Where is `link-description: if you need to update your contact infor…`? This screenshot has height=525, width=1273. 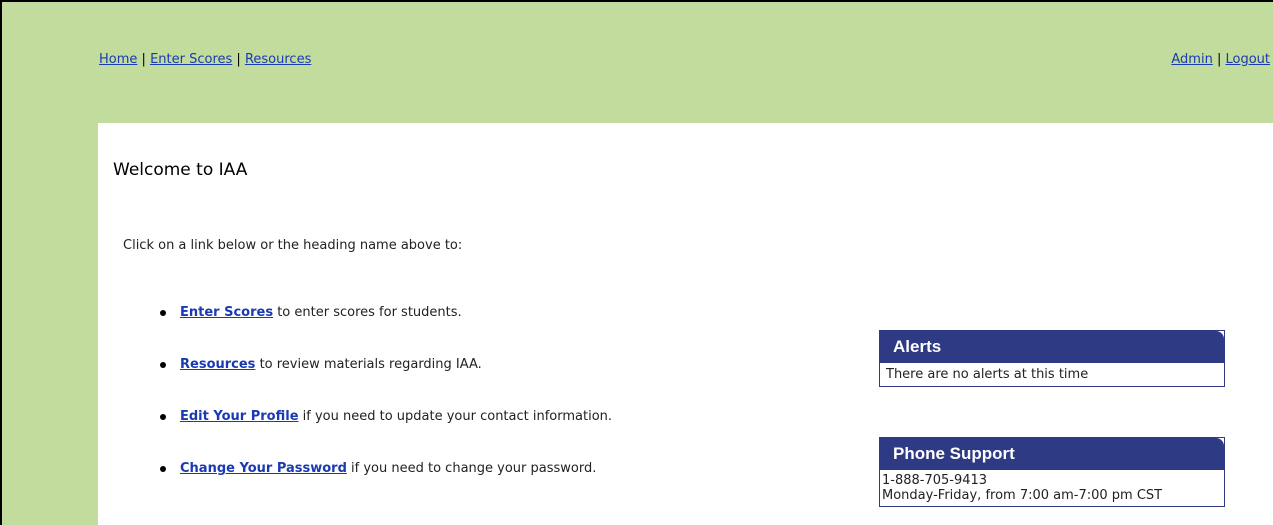
link-description: if you need to update your contact infor… is located at coordinates (455, 416).